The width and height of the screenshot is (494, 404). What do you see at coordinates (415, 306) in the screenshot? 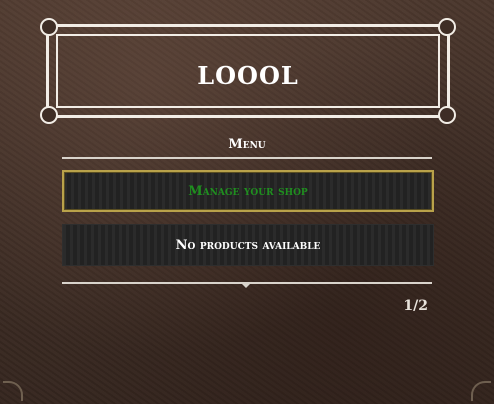
I see `page-indicator: 1/2` at bounding box center [415, 306].